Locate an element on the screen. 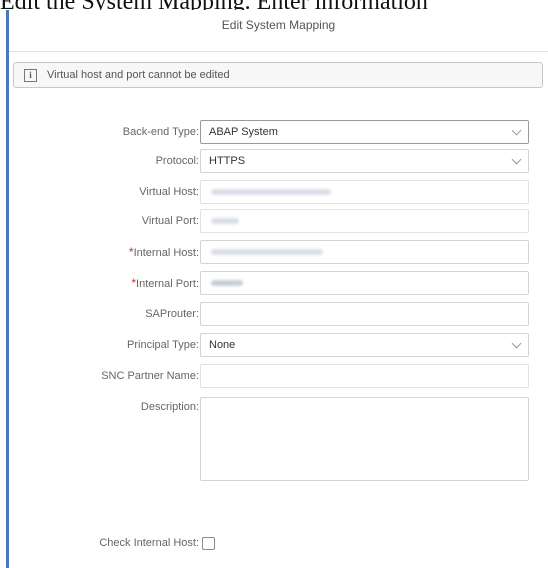 This screenshot has width=548, height=568. principal-type-select: None is located at coordinates (364, 345).